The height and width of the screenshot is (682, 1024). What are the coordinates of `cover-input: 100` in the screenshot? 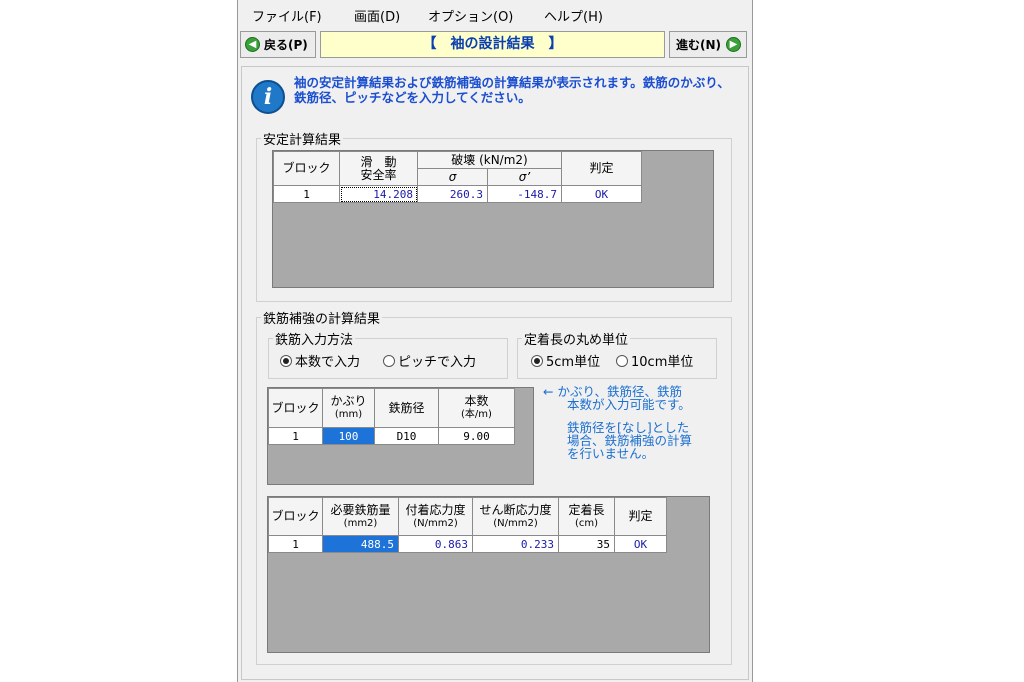 It's located at (348, 436).